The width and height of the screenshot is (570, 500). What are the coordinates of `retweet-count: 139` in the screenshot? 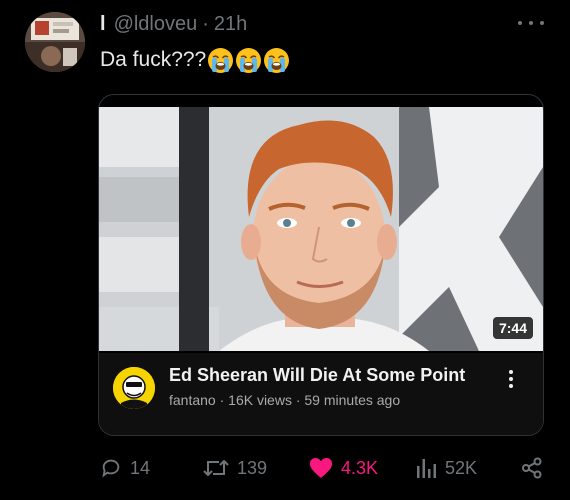 It's located at (252, 467).